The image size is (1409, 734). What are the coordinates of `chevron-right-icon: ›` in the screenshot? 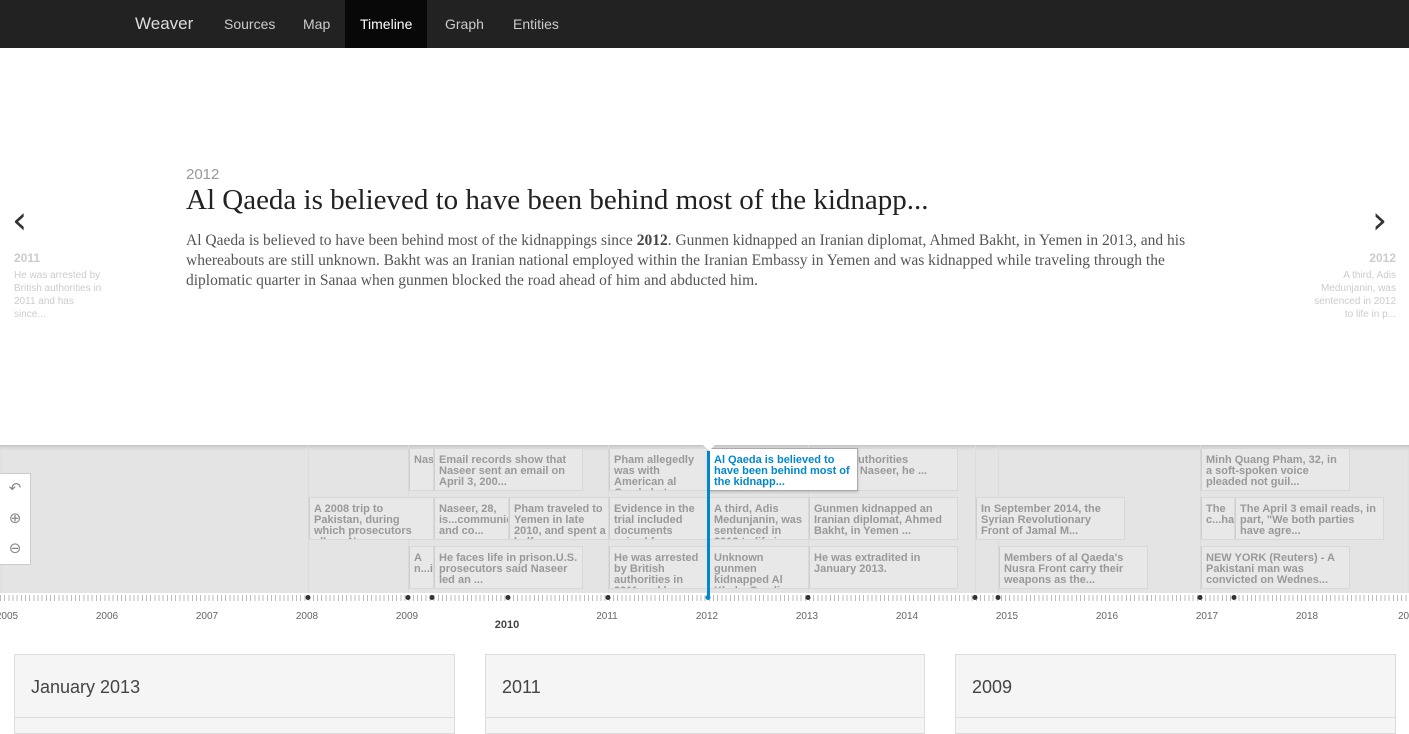 It's located at (1379, 220).